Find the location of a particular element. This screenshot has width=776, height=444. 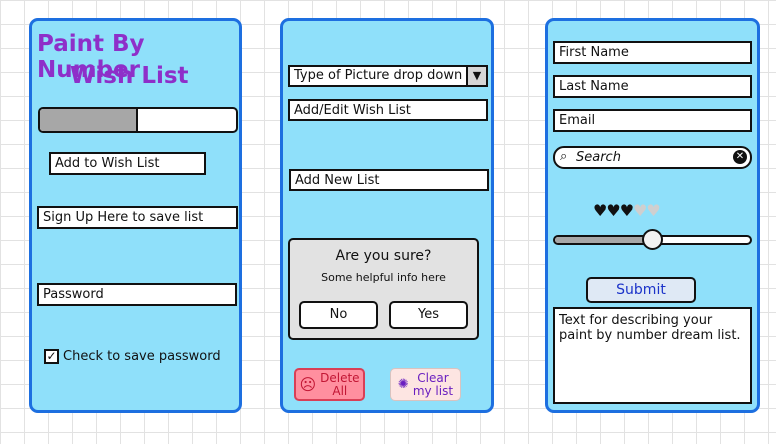

picture-type-dropdown: Type of Picture drop down ▼ is located at coordinates (388, 76).